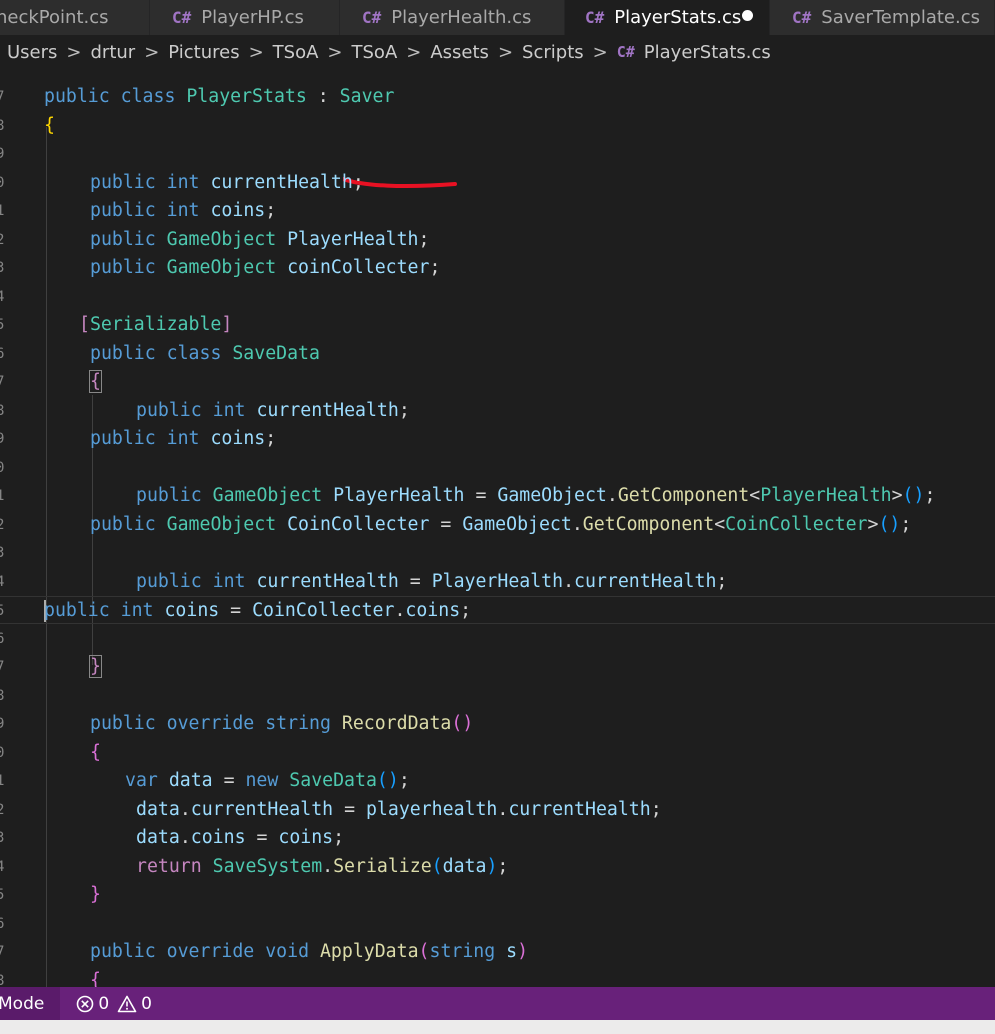  I want to click on breadcrumb-item: Users, so click(32, 52).